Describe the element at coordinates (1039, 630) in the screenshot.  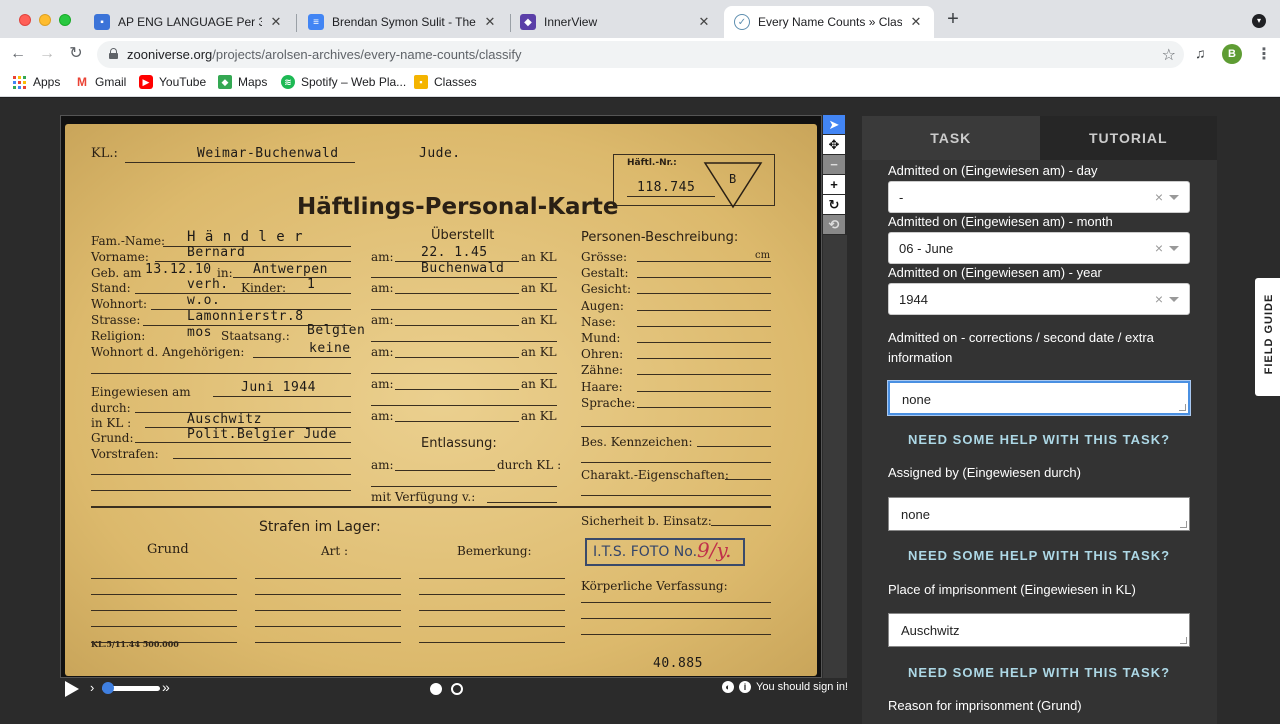
I see `place-field: Auschwitz` at that location.